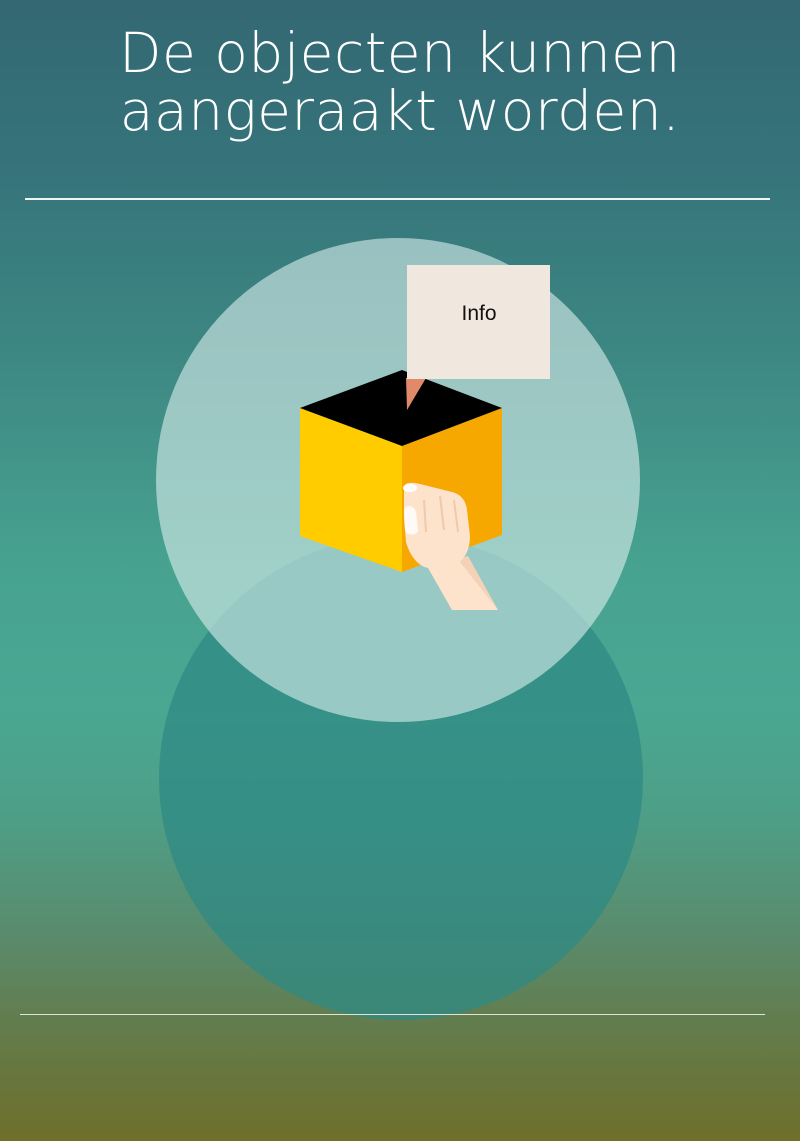  I want to click on cube-icon, so click(401, 471).